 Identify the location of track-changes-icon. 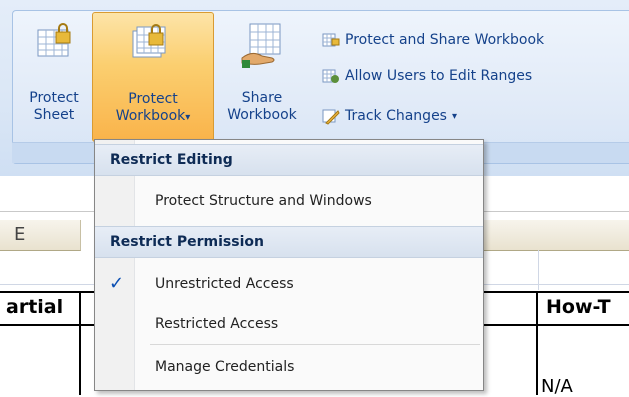
(331, 117).